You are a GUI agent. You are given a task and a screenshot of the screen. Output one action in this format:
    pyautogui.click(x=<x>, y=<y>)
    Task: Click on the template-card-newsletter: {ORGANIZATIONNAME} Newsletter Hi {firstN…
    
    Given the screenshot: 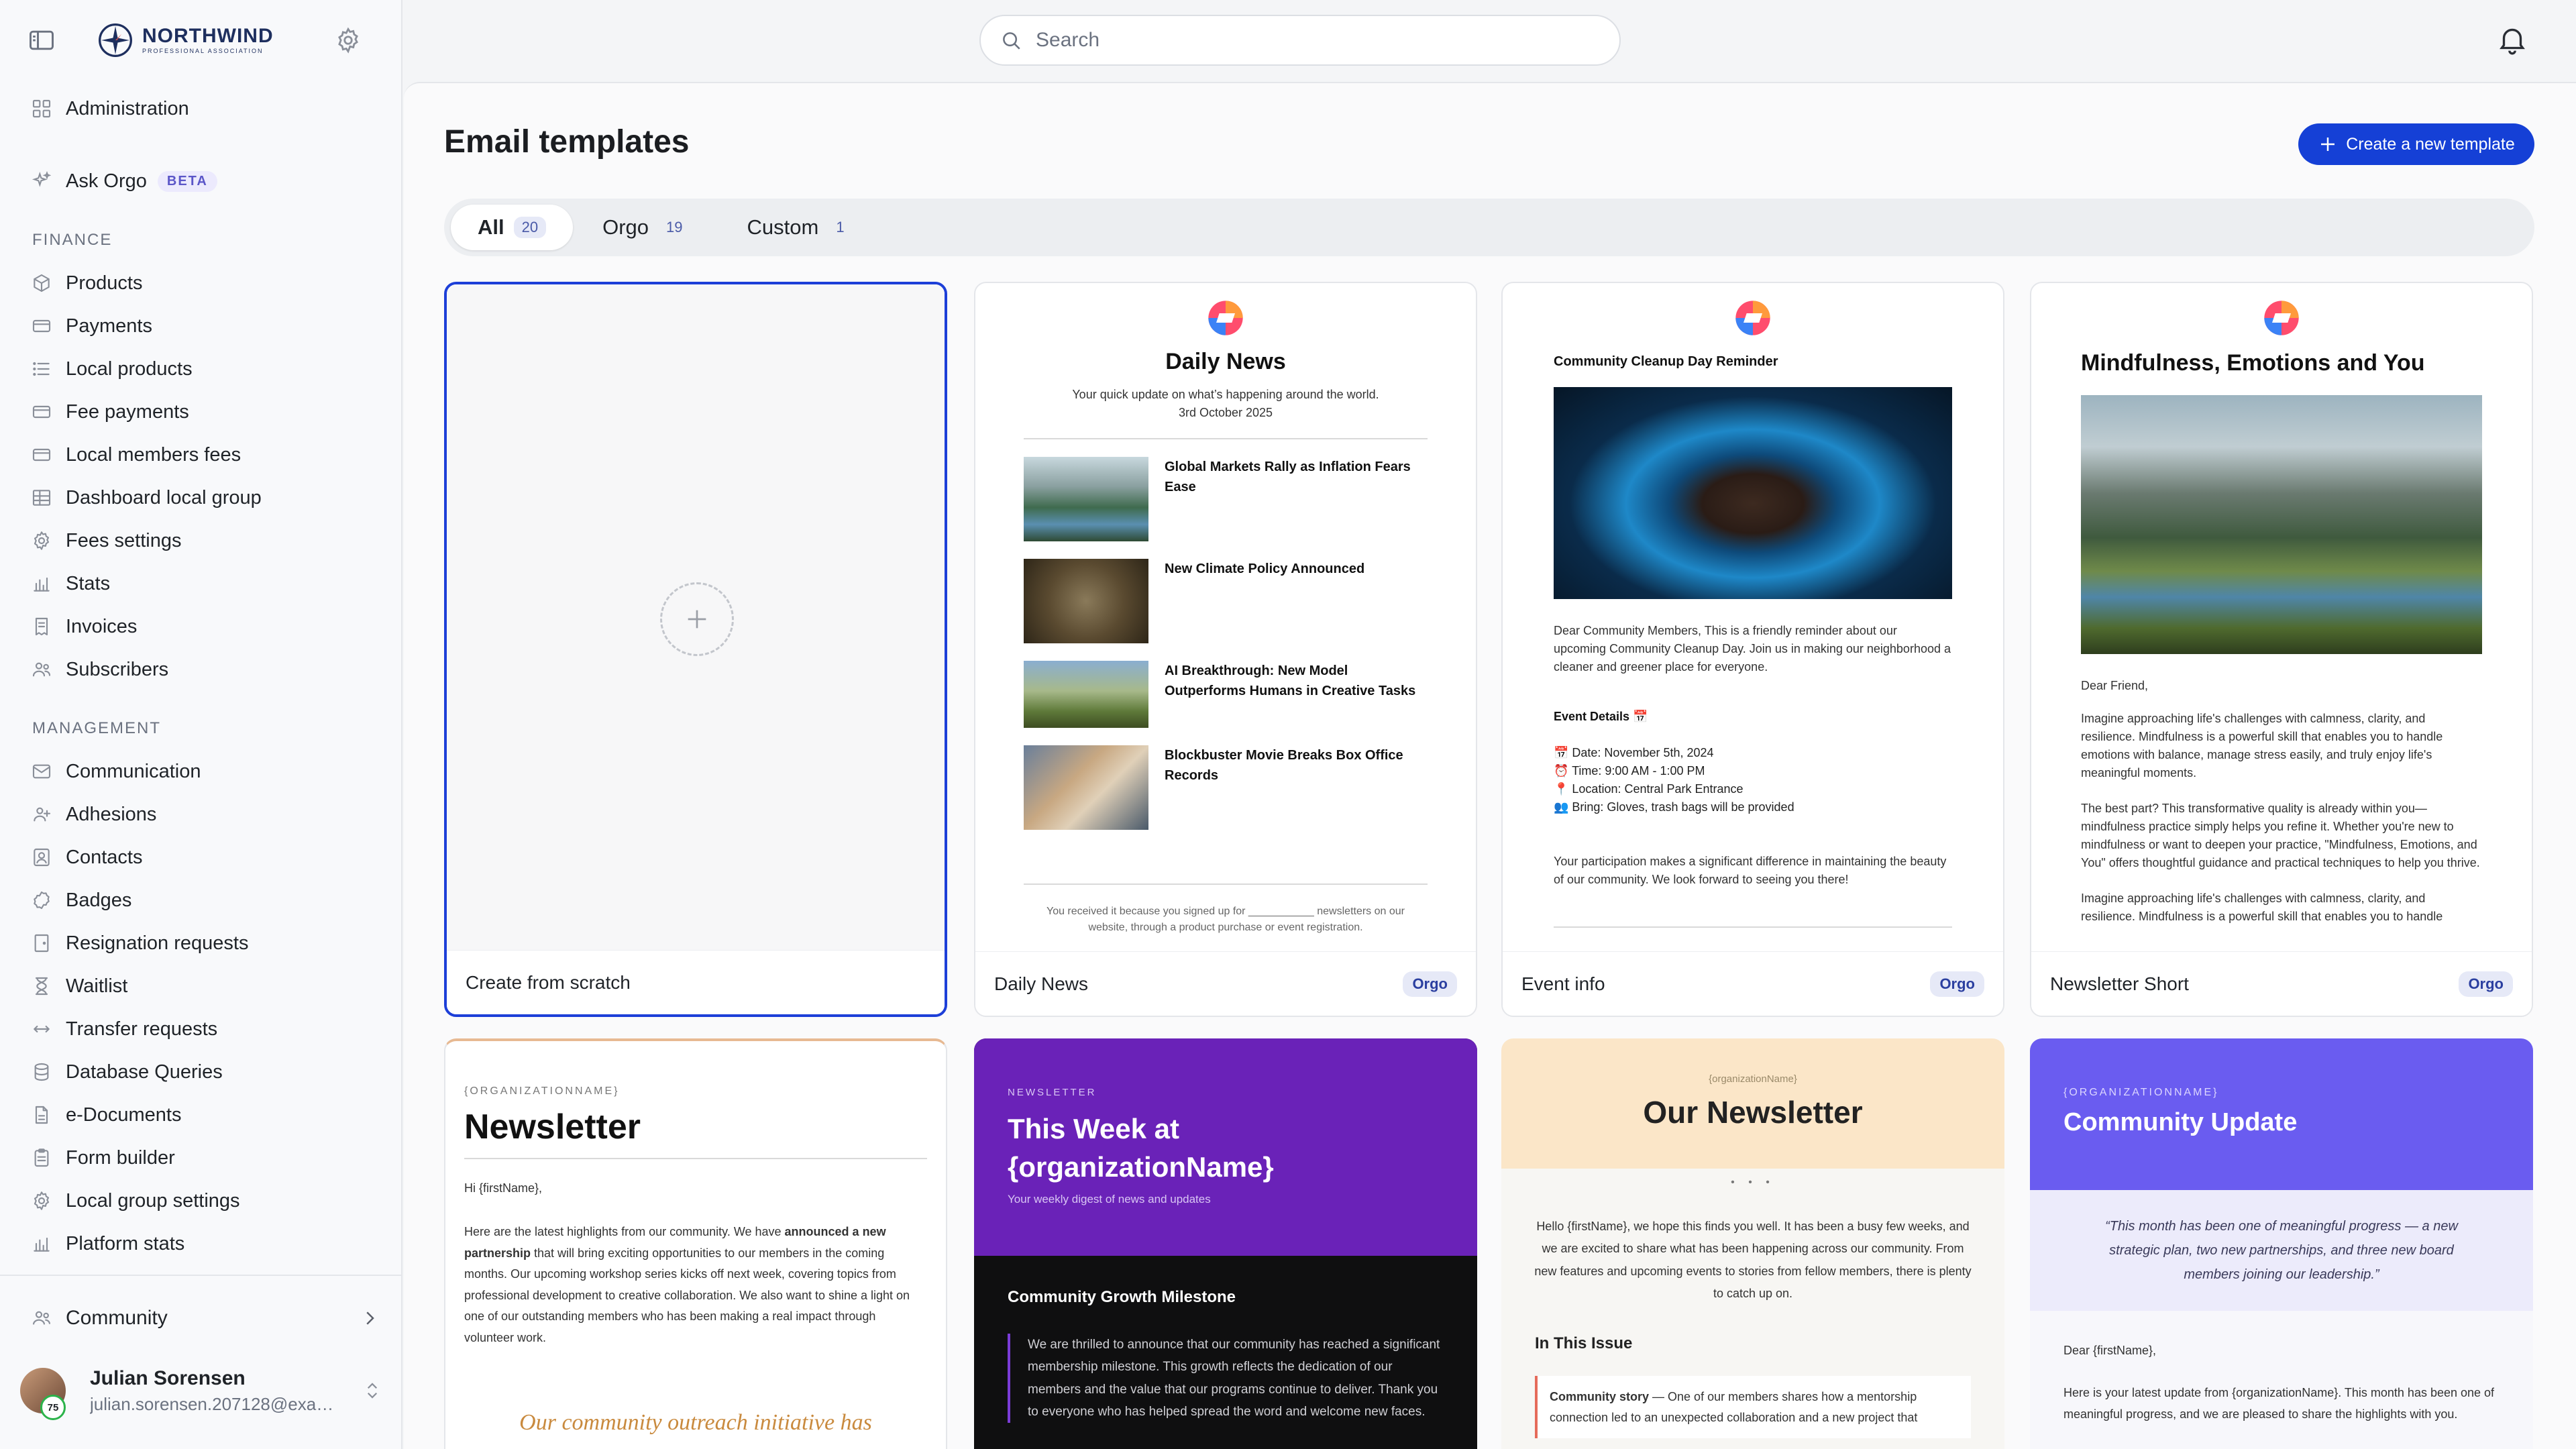 What is the action you would take?
    pyautogui.click(x=695, y=1243)
    